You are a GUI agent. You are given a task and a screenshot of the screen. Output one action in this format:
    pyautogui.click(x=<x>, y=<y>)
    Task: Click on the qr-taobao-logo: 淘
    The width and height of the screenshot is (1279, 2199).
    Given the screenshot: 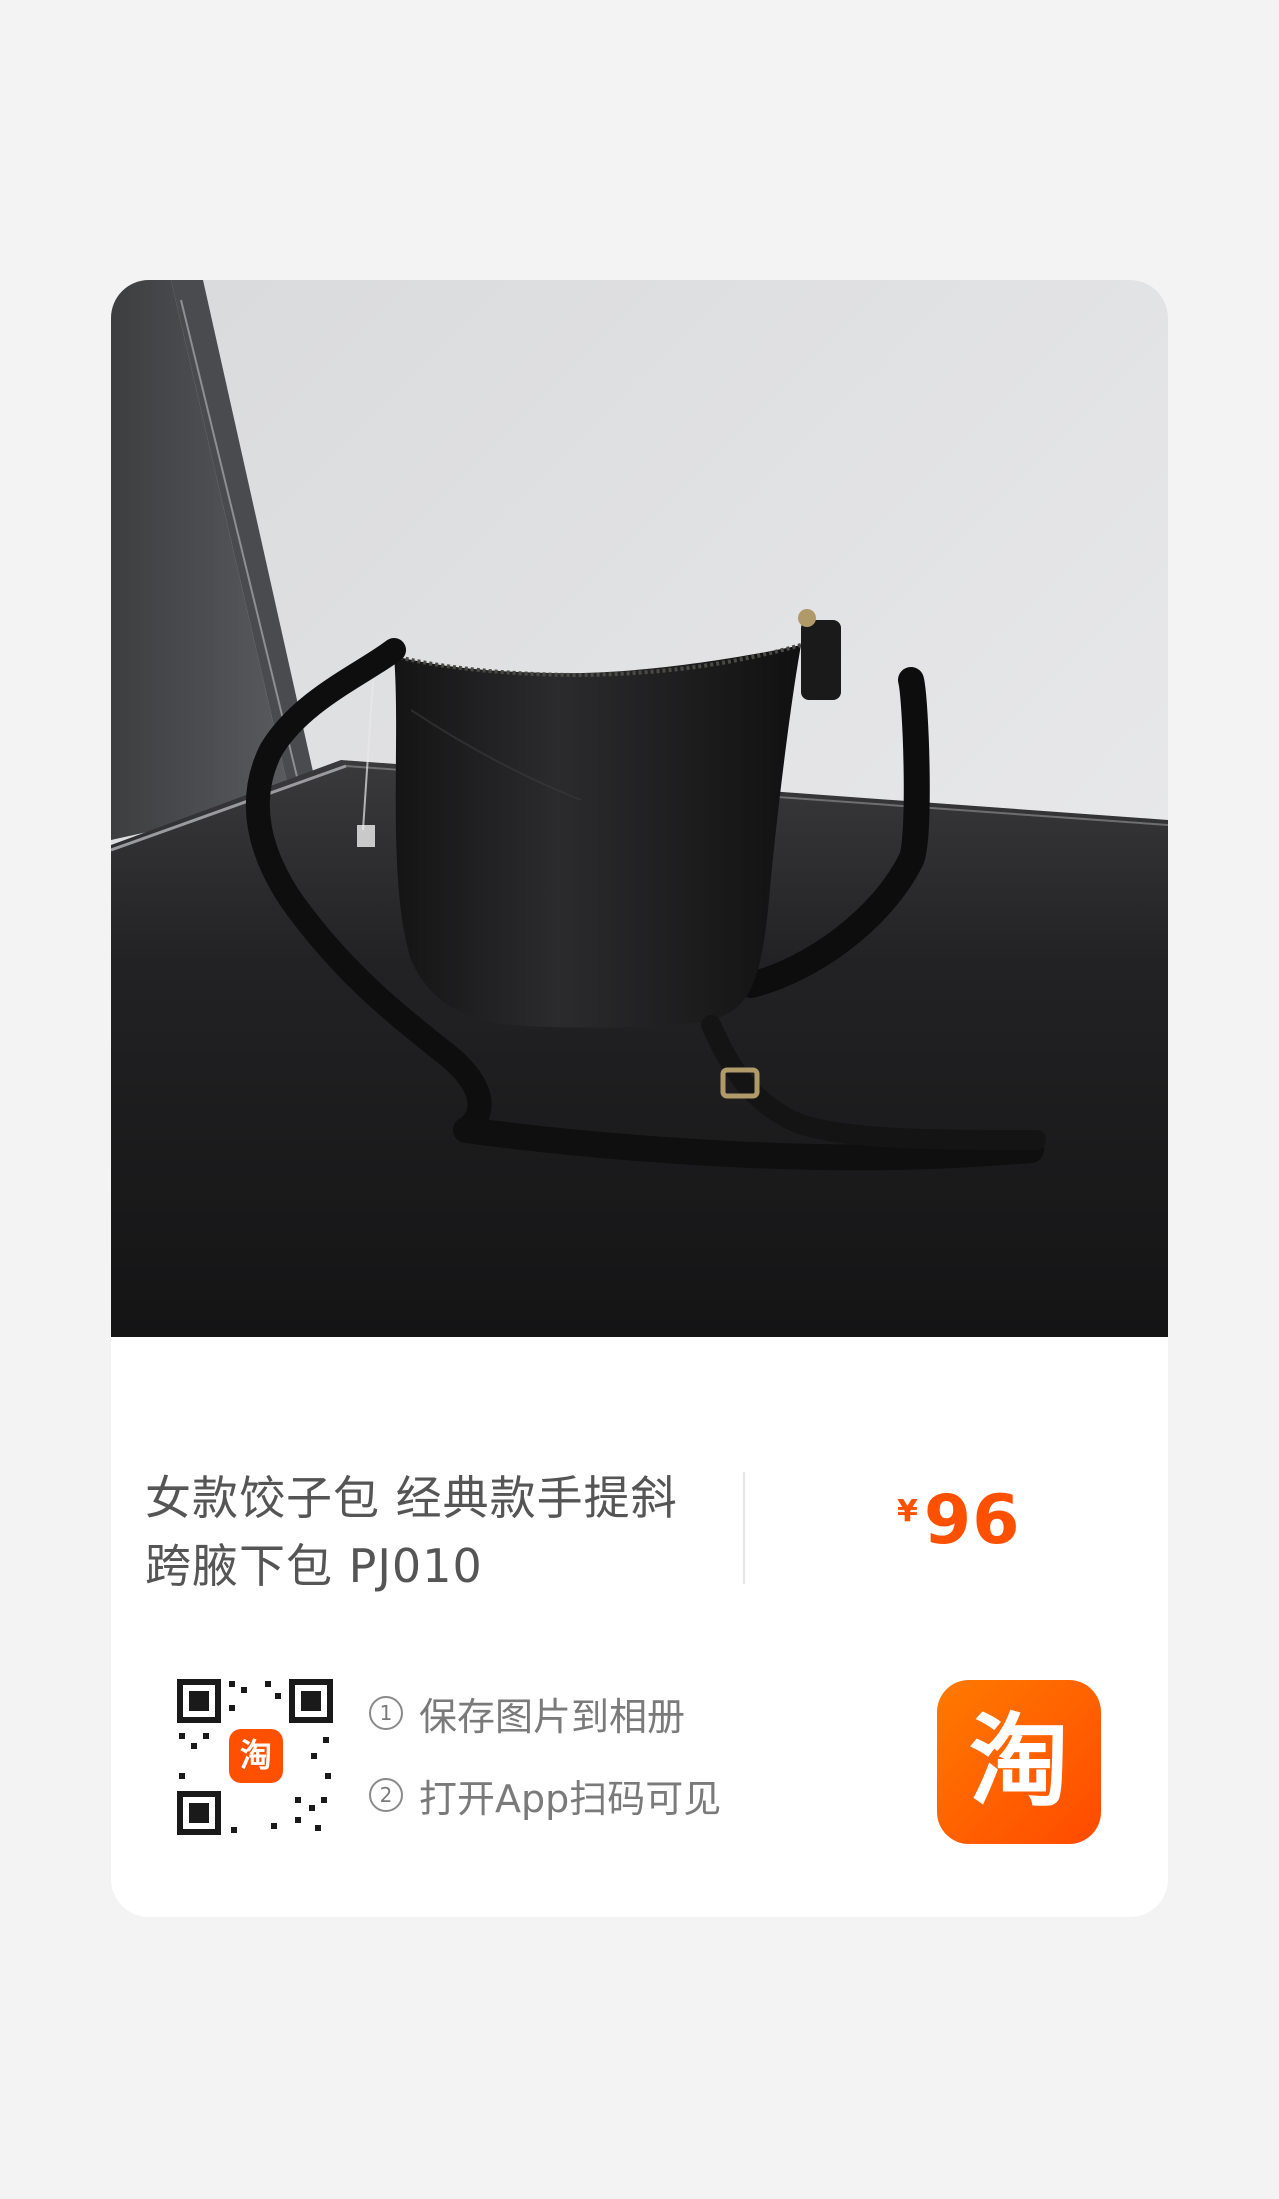 What is the action you would take?
    pyautogui.click(x=256, y=1755)
    